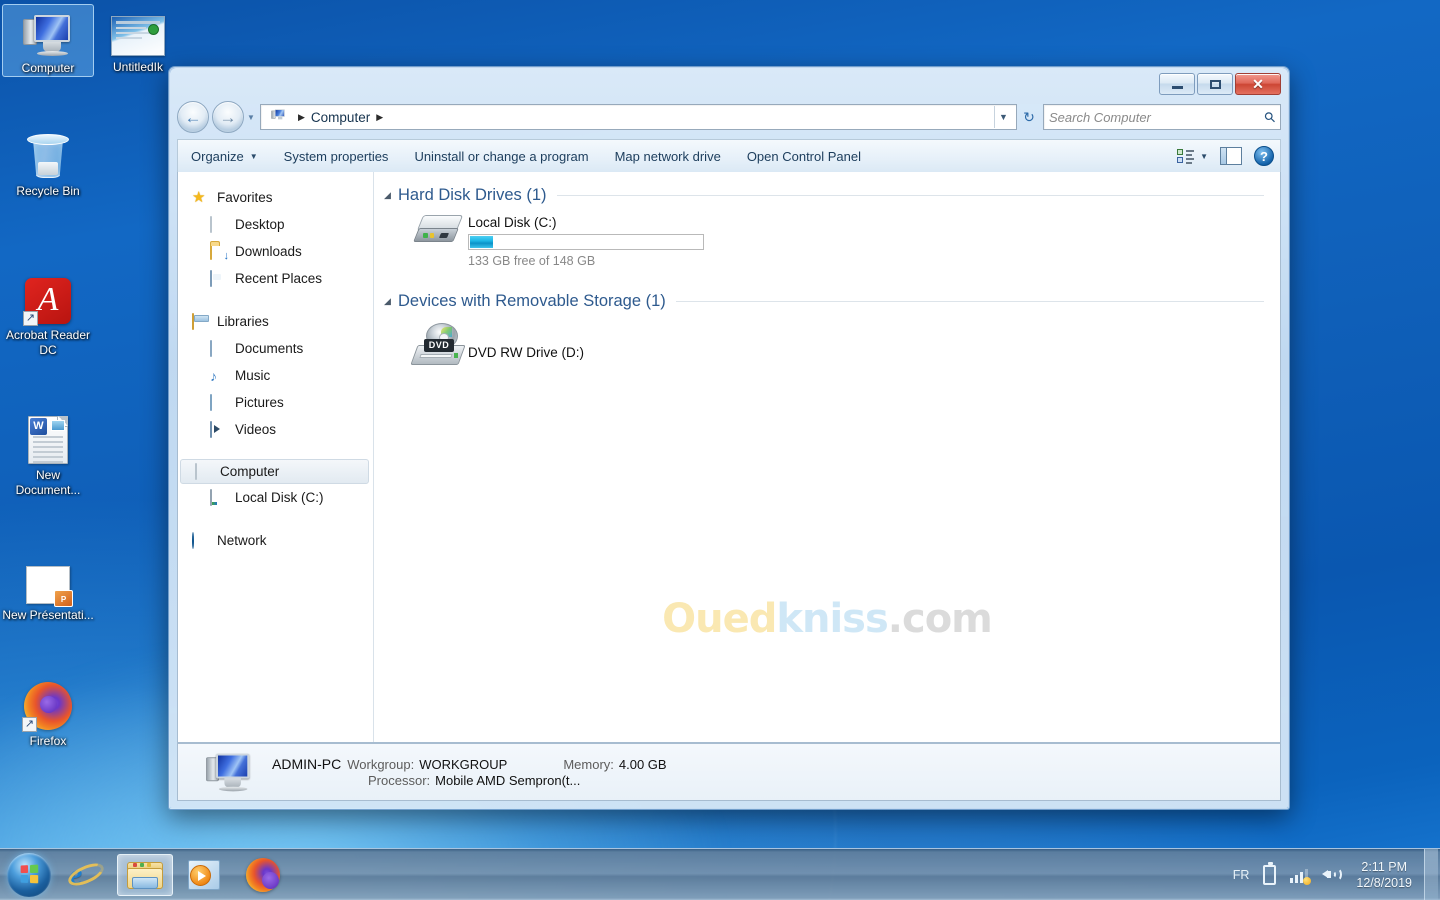 Image resolution: width=1440 pixels, height=900 pixels. I want to click on network-icon, so click(201, 540).